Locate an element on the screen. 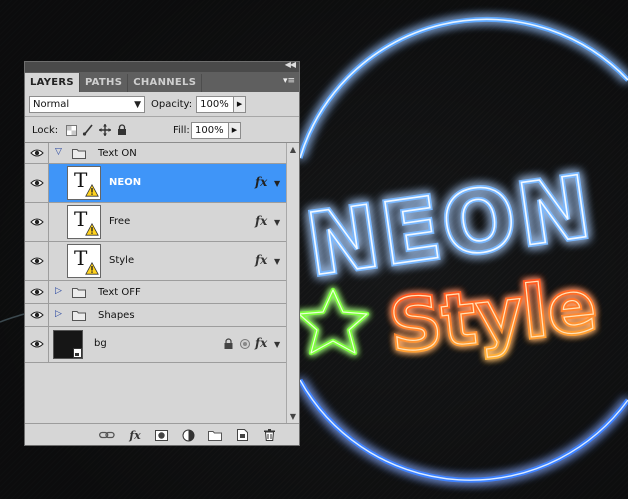 Image resolution: width=628 pixels, height=499 pixels. collapse-panel-icon: ◀◀ is located at coordinates (290, 64).